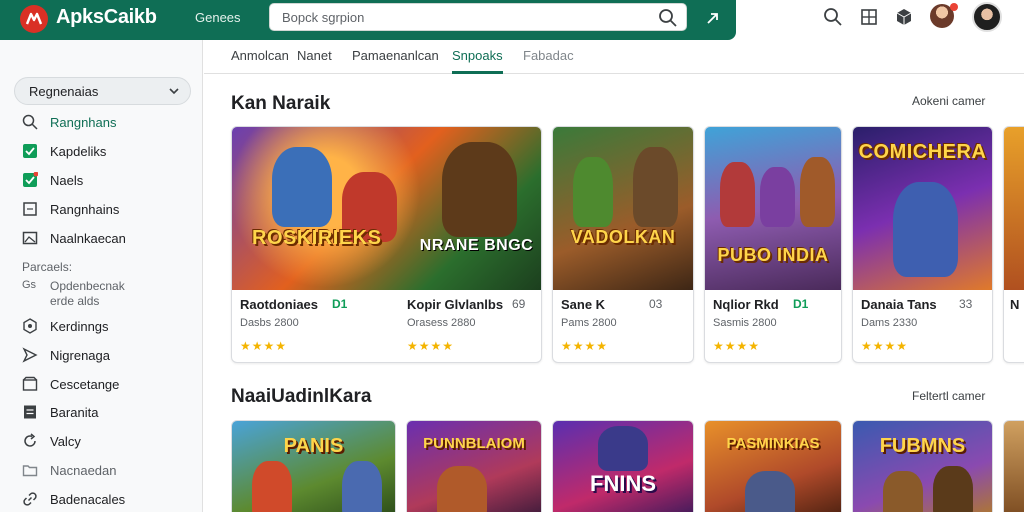  I want to click on game-card: VADOLKAN Sane K 03 Pams 2800 ★★★★, so click(623, 244).